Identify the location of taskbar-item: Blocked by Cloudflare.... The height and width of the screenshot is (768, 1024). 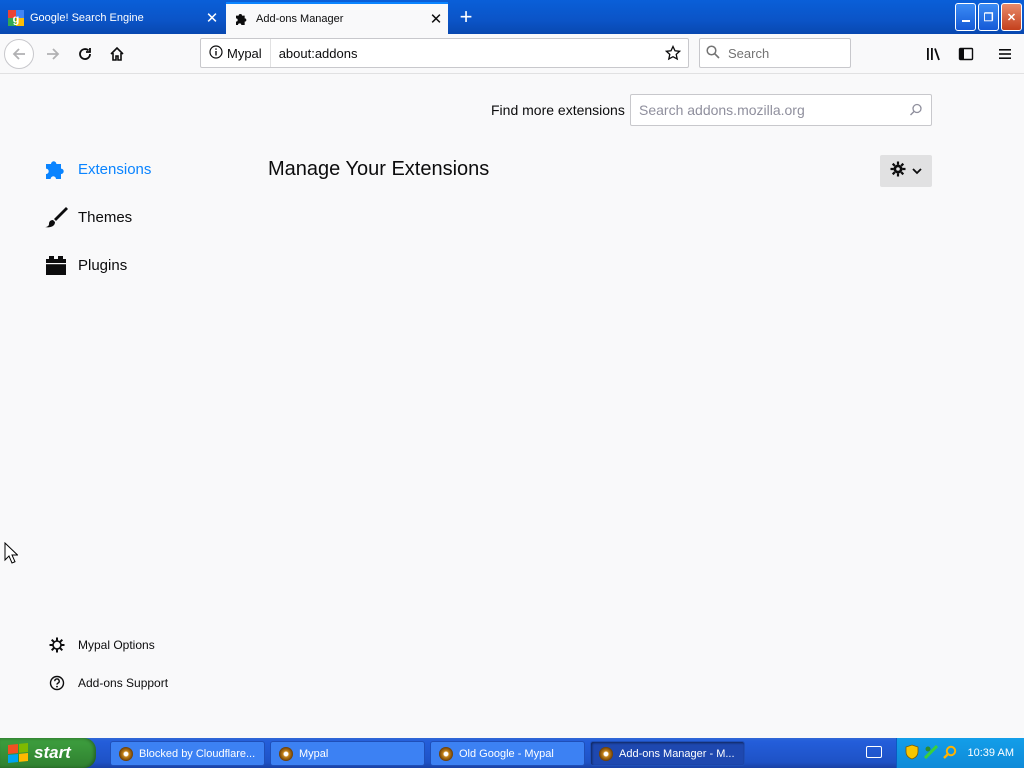
(187, 753).